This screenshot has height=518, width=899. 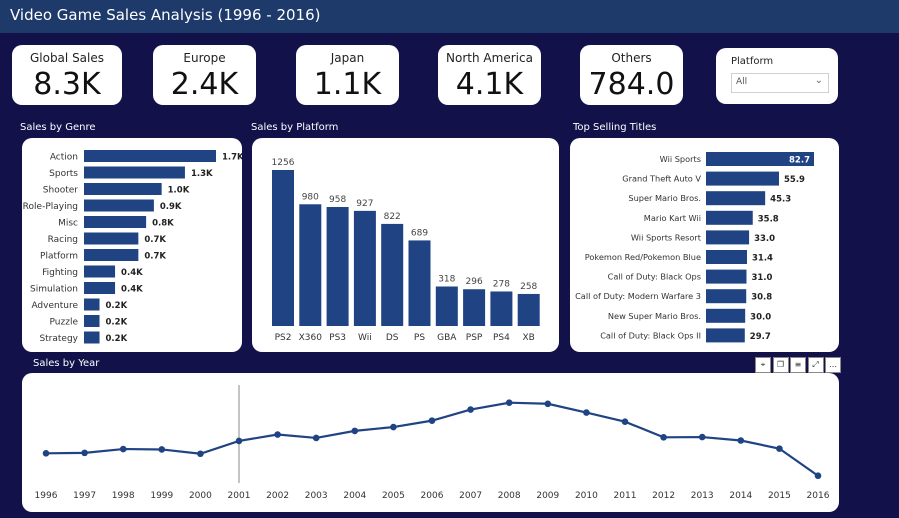 I want to click on platform-data-label: 958, so click(x=337, y=200).